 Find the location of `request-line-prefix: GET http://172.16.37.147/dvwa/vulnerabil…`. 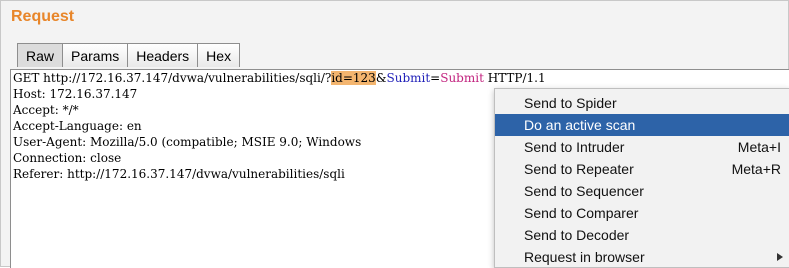

request-line-prefix: GET http://172.16.37.147/dvwa/vulnerabil… is located at coordinates (172, 78).